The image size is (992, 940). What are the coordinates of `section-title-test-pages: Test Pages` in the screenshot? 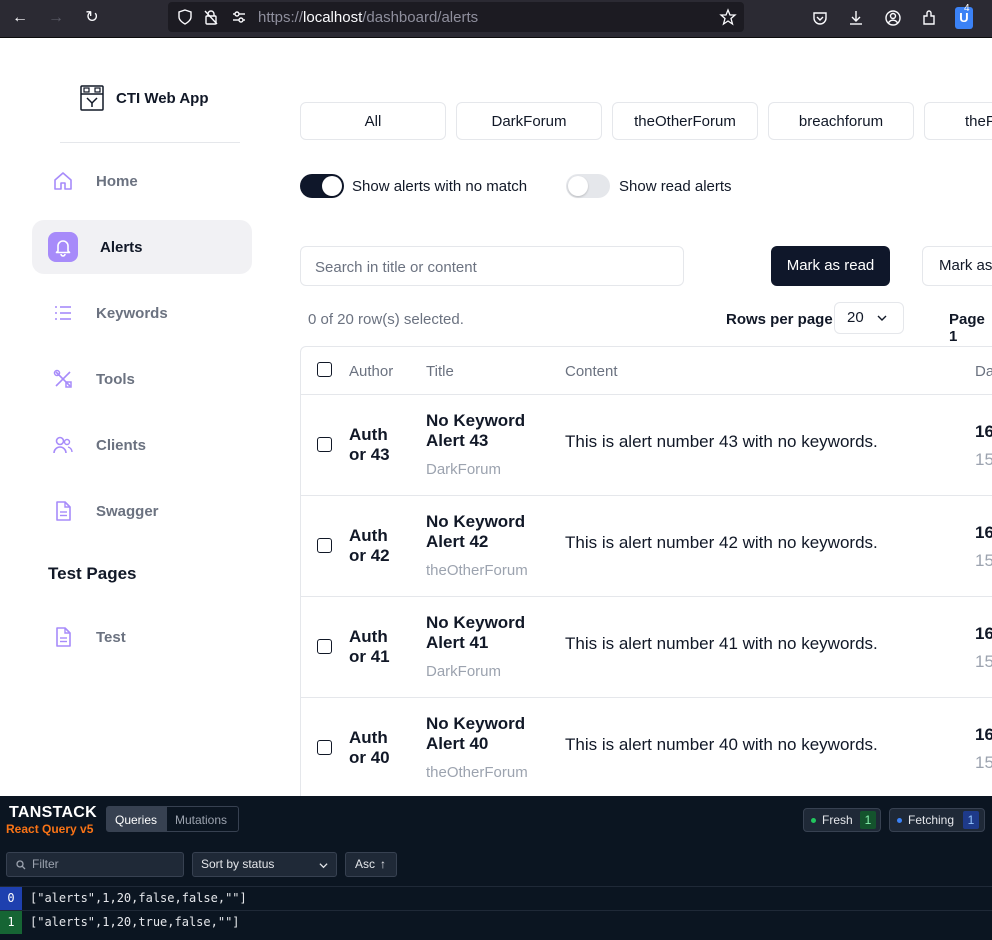 It's located at (92, 573).